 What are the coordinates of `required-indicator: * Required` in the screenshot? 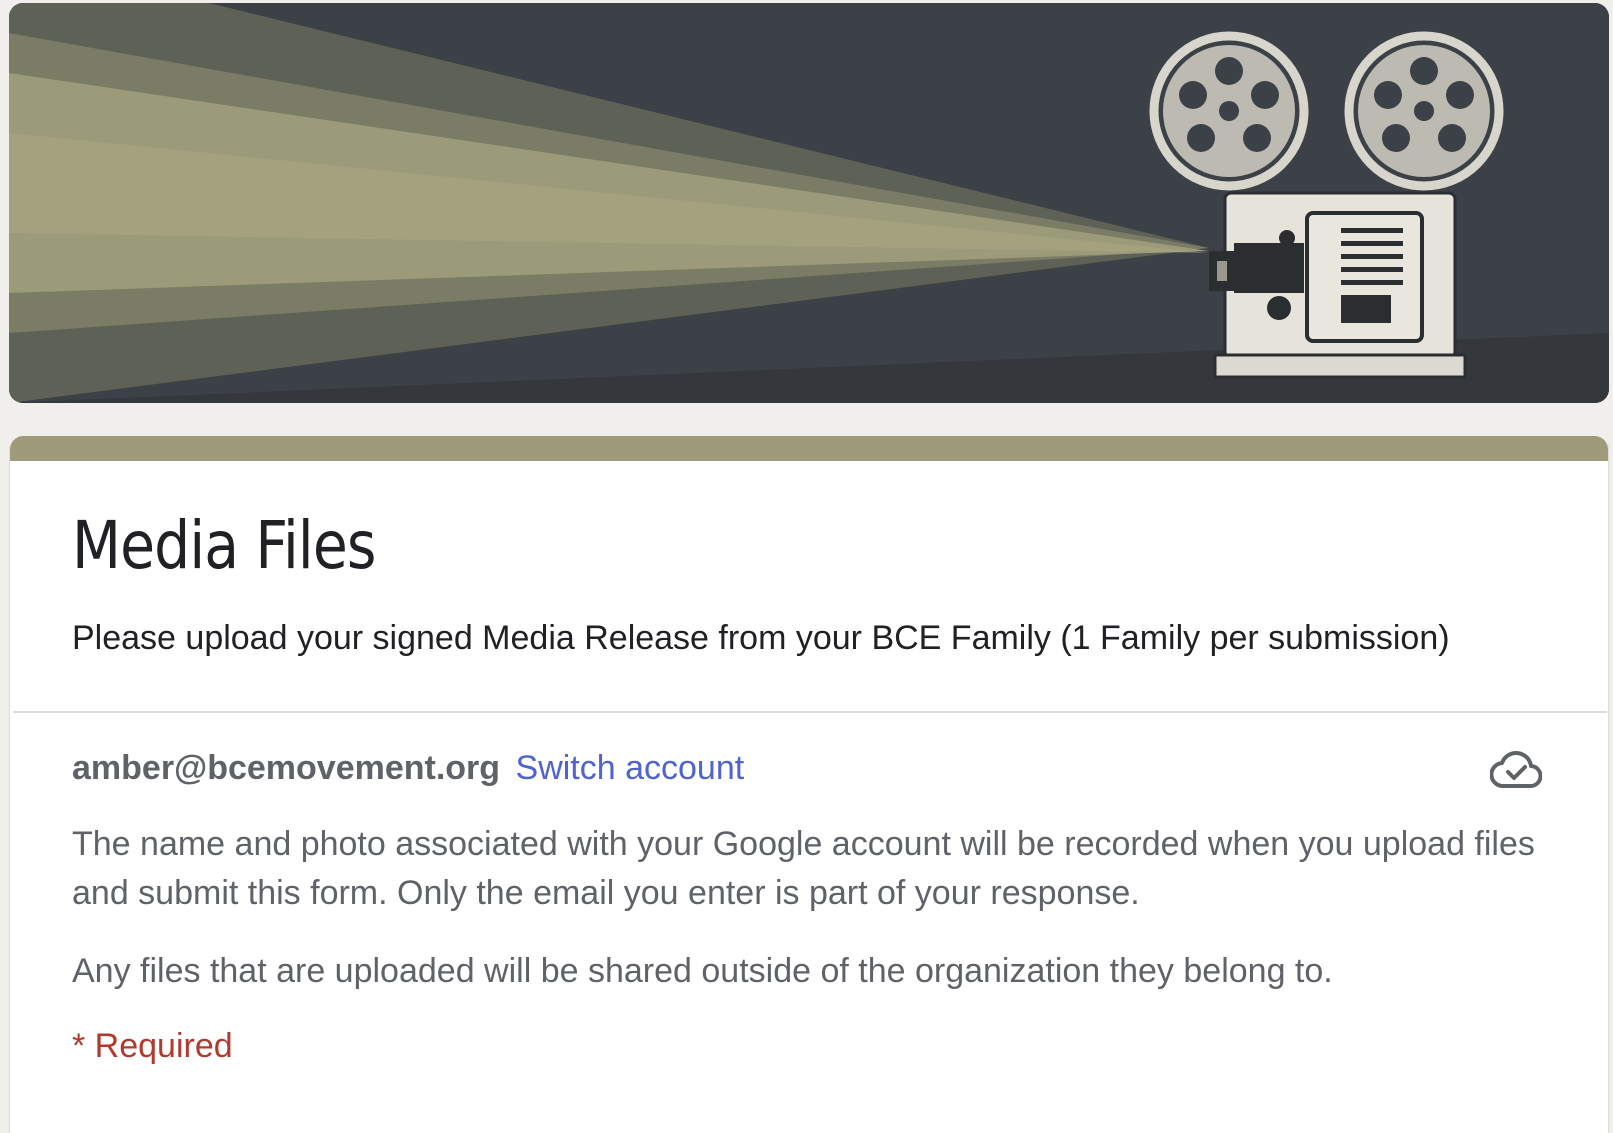 It's located at (152, 1046).